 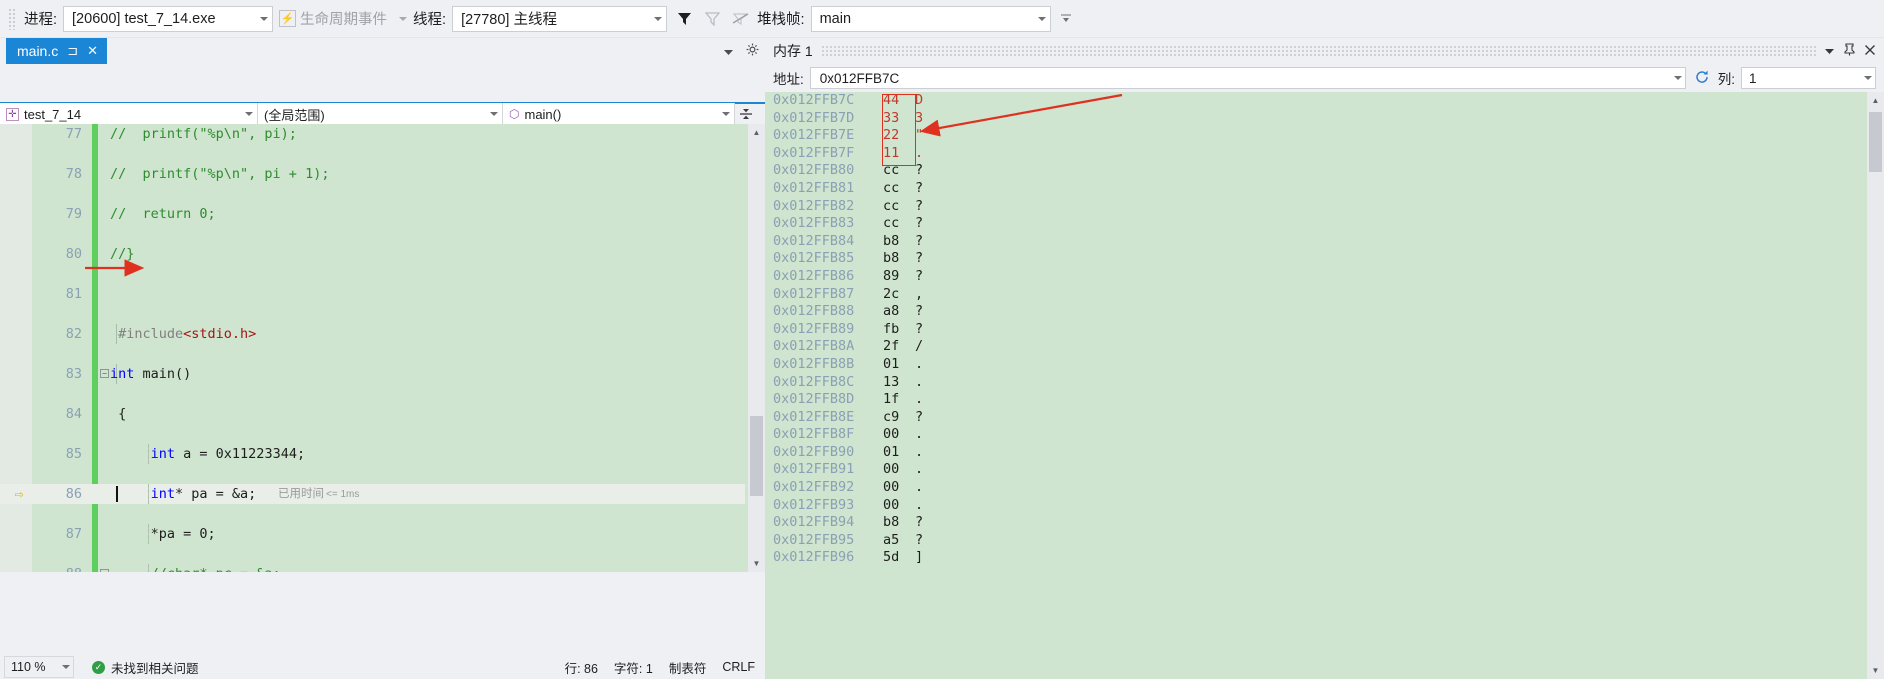 What do you see at coordinates (835, 18) in the screenshot?
I see `stack-frame-value: main` at bounding box center [835, 18].